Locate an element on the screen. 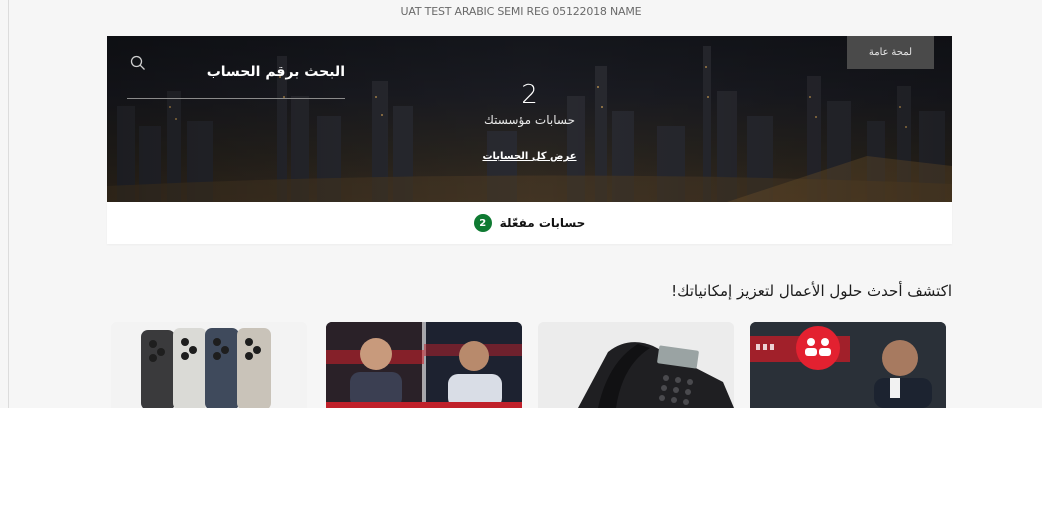  users-icon is located at coordinates (848, 365).